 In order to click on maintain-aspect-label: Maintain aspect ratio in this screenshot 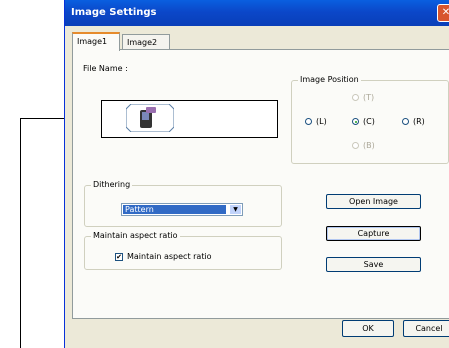, I will do `click(169, 256)`.